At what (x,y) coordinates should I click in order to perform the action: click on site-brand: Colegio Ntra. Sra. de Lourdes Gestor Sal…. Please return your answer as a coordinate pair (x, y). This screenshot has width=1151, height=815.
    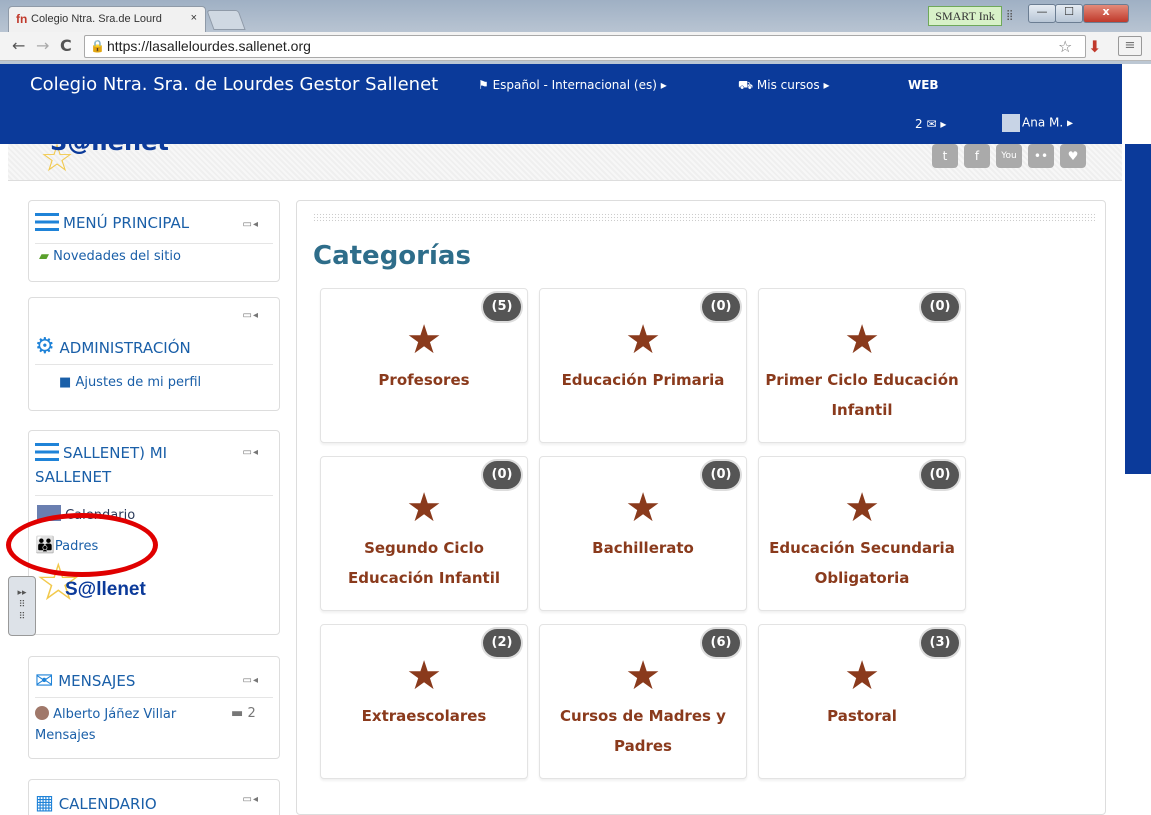
    Looking at the image, I should click on (234, 84).